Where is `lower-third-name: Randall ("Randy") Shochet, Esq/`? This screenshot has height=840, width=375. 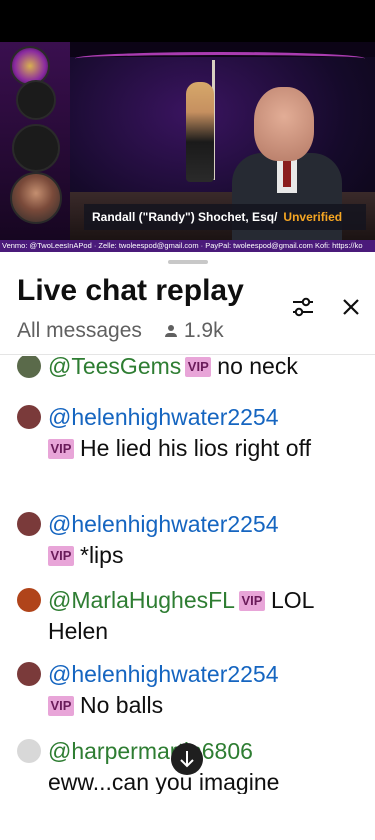 lower-third-name: Randall ("Randy") Shochet, Esq/ is located at coordinates (185, 217).